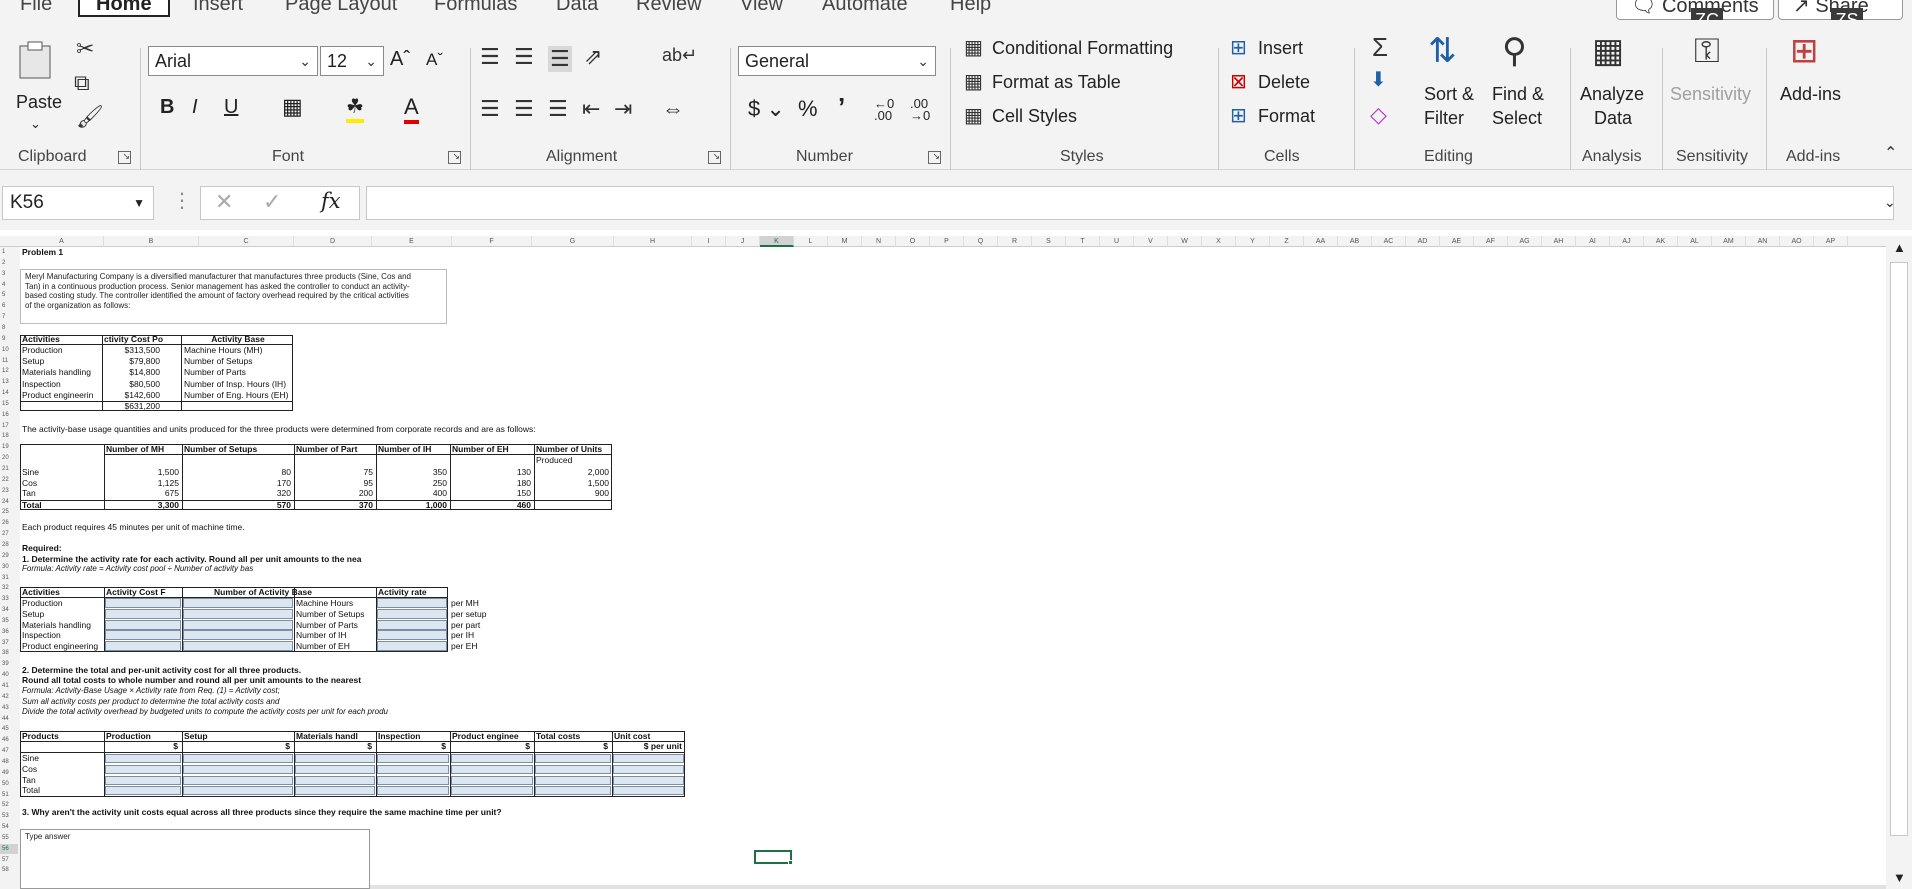  What do you see at coordinates (36, 8) in the screenshot?
I see `tab-file: File` at bounding box center [36, 8].